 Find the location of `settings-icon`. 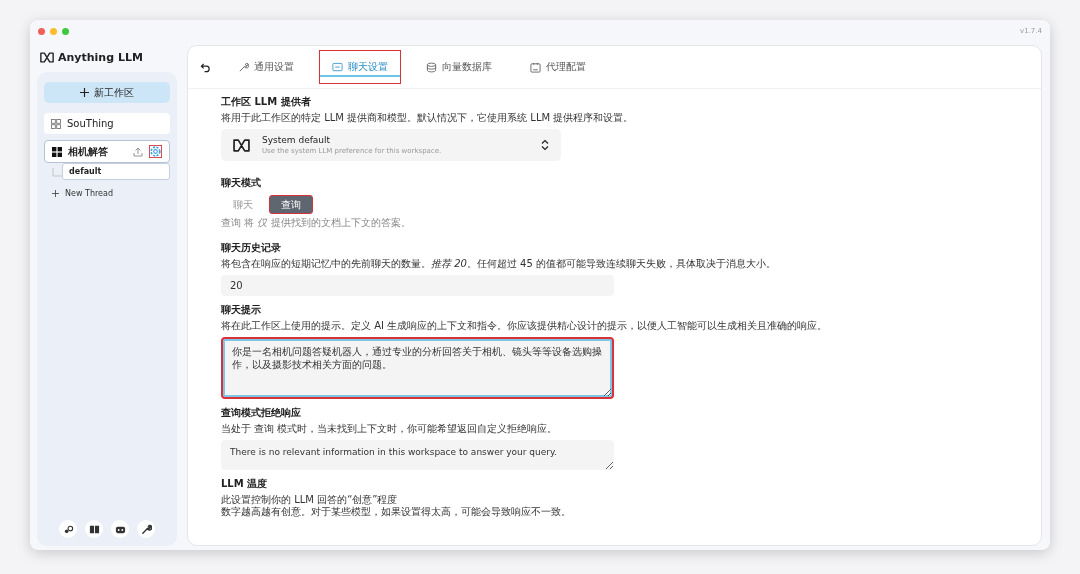

settings-icon is located at coordinates (155, 151).